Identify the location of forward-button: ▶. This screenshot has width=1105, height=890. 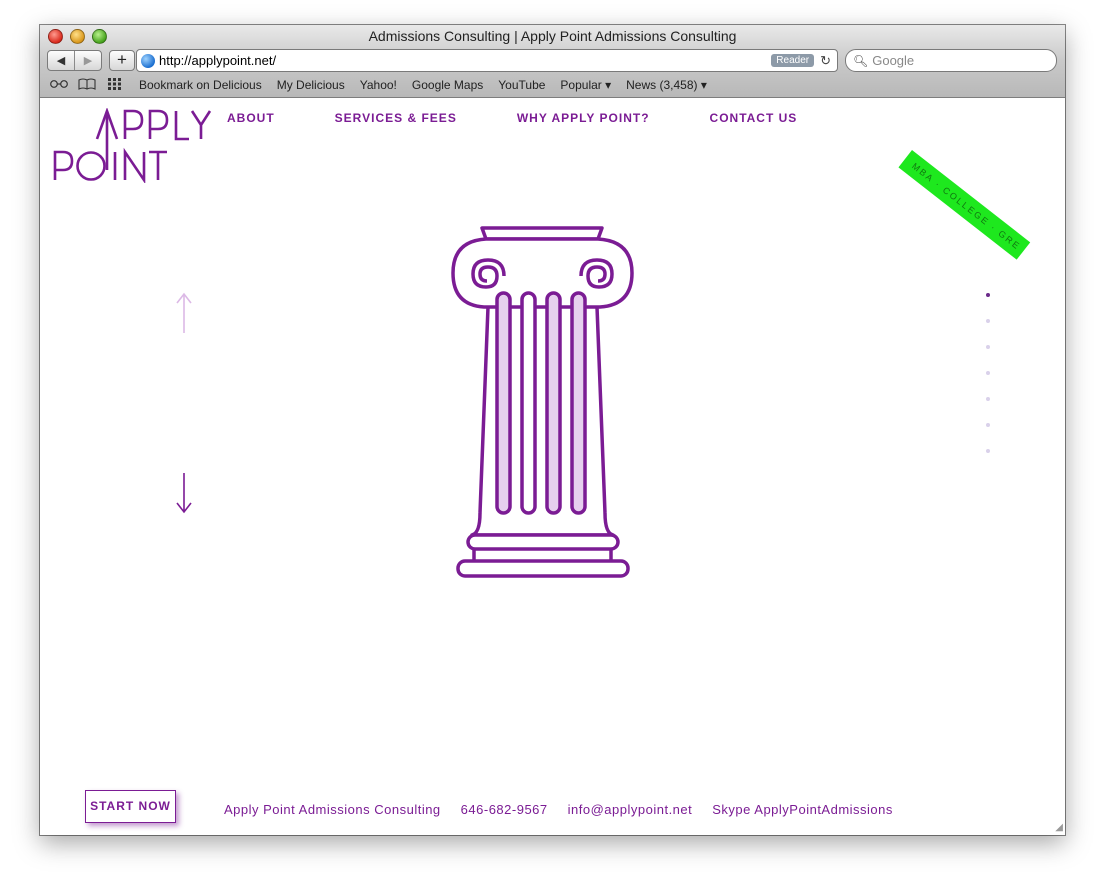
(87, 60).